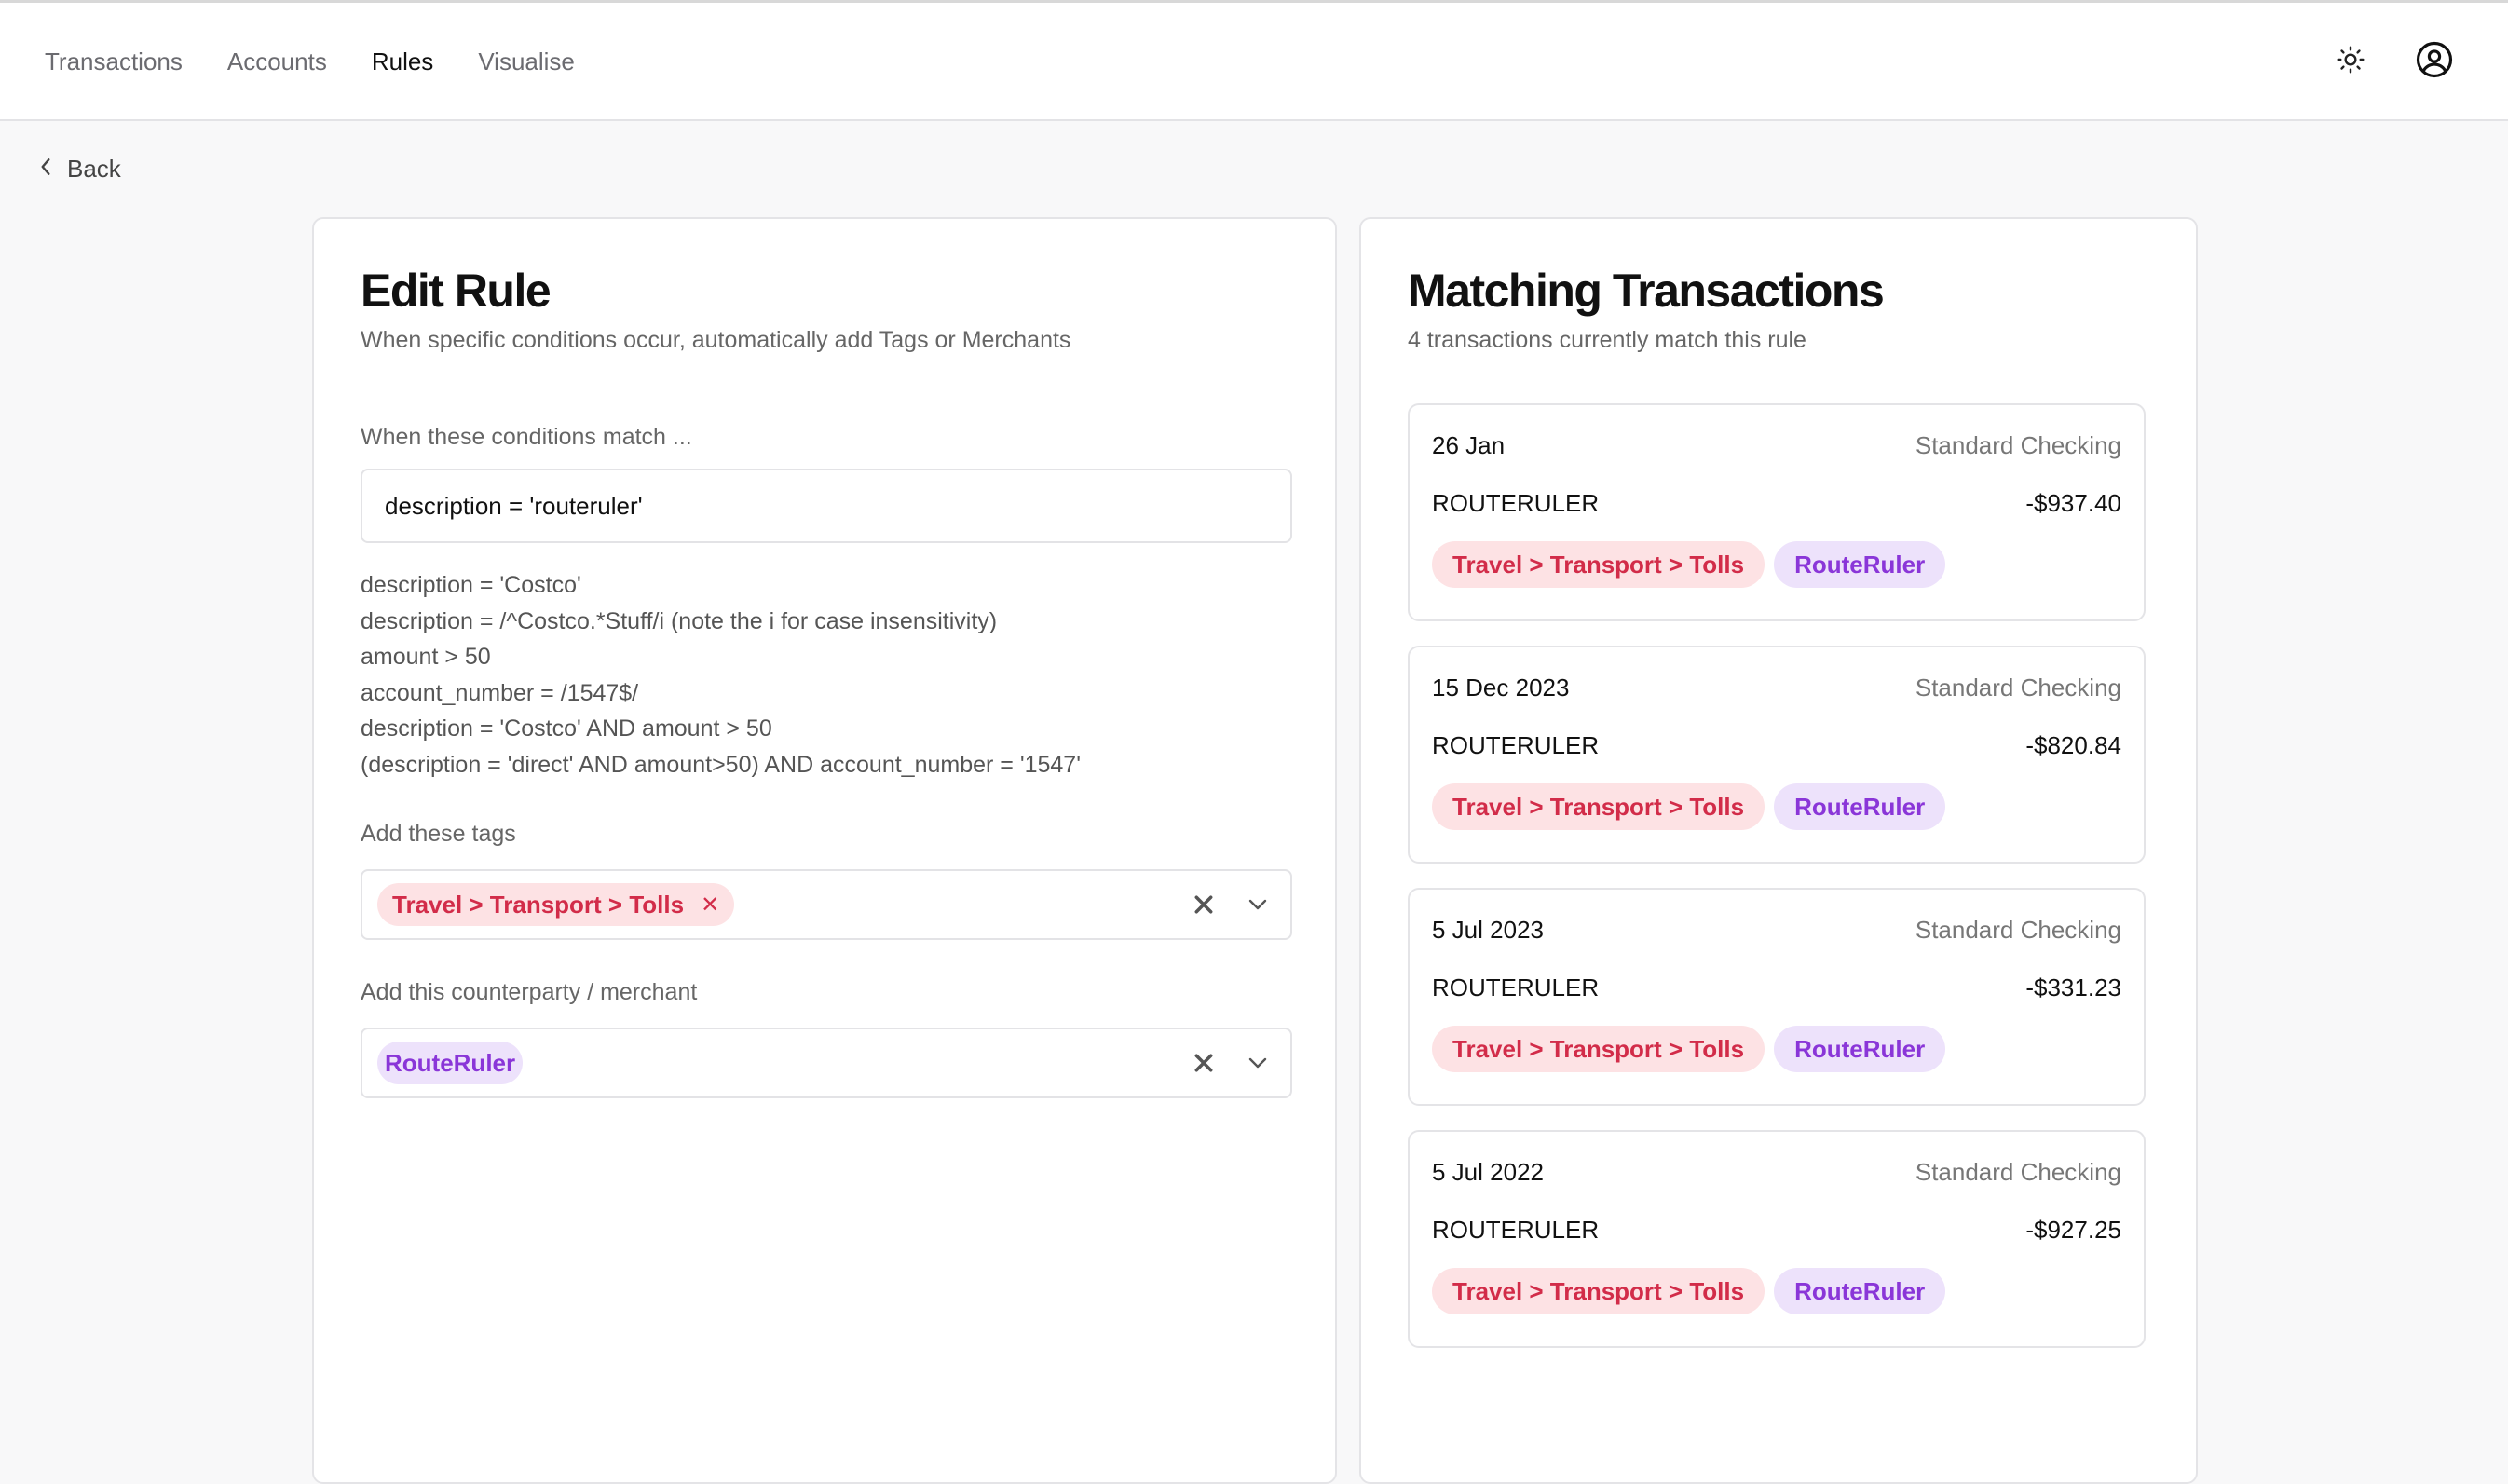 The image size is (2508, 1484). I want to click on merchant-label: Add this counterparty / merchant, so click(529, 992).